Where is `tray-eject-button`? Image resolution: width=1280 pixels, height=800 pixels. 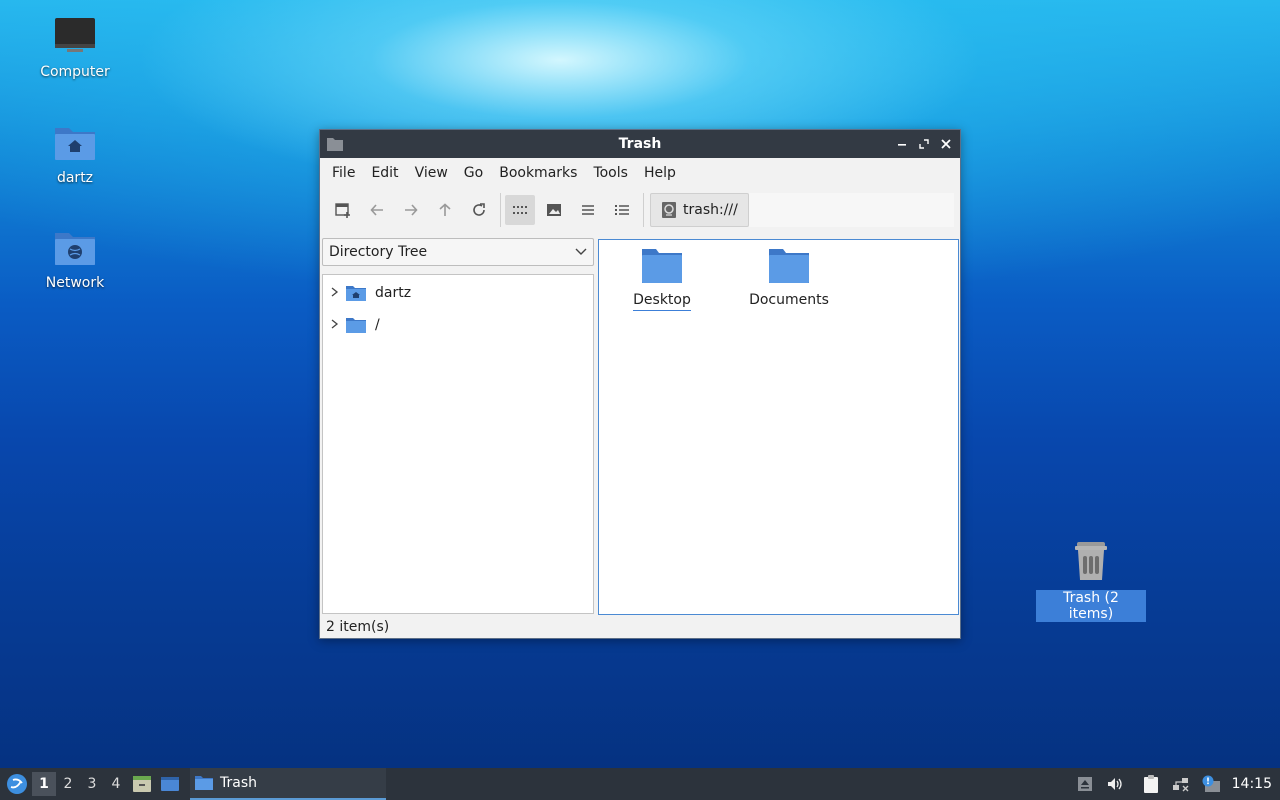
tray-eject-button is located at coordinates (1085, 784).